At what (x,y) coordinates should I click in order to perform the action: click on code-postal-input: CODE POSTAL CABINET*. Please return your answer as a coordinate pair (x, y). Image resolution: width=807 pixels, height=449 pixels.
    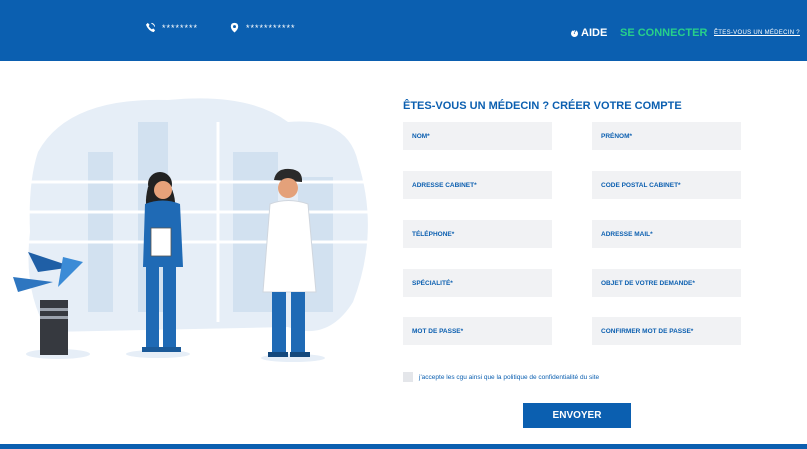
    Looking at the image, I should click on (666, 185).